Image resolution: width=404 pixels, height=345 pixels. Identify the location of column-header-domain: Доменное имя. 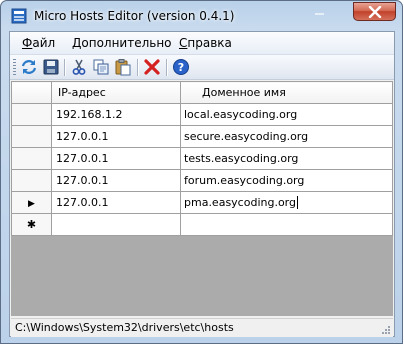
(286, 92).